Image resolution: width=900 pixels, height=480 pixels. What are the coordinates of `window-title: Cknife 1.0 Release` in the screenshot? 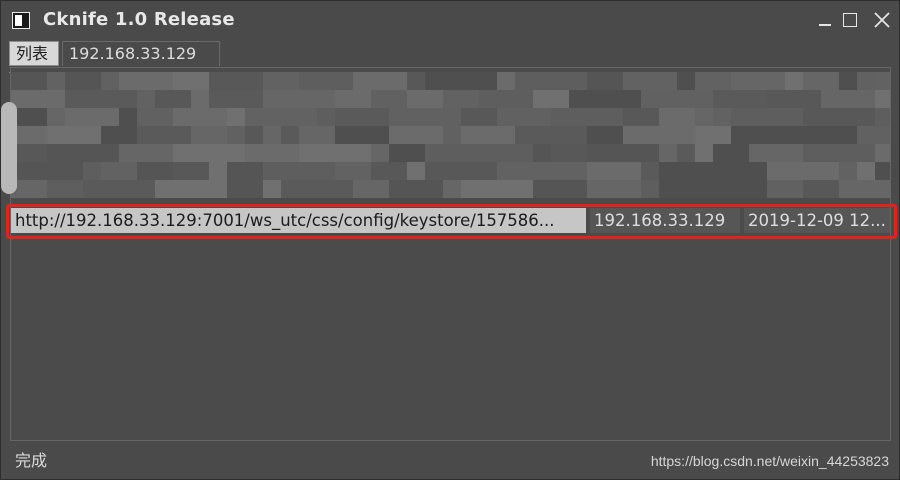 It's located at (139, 19).